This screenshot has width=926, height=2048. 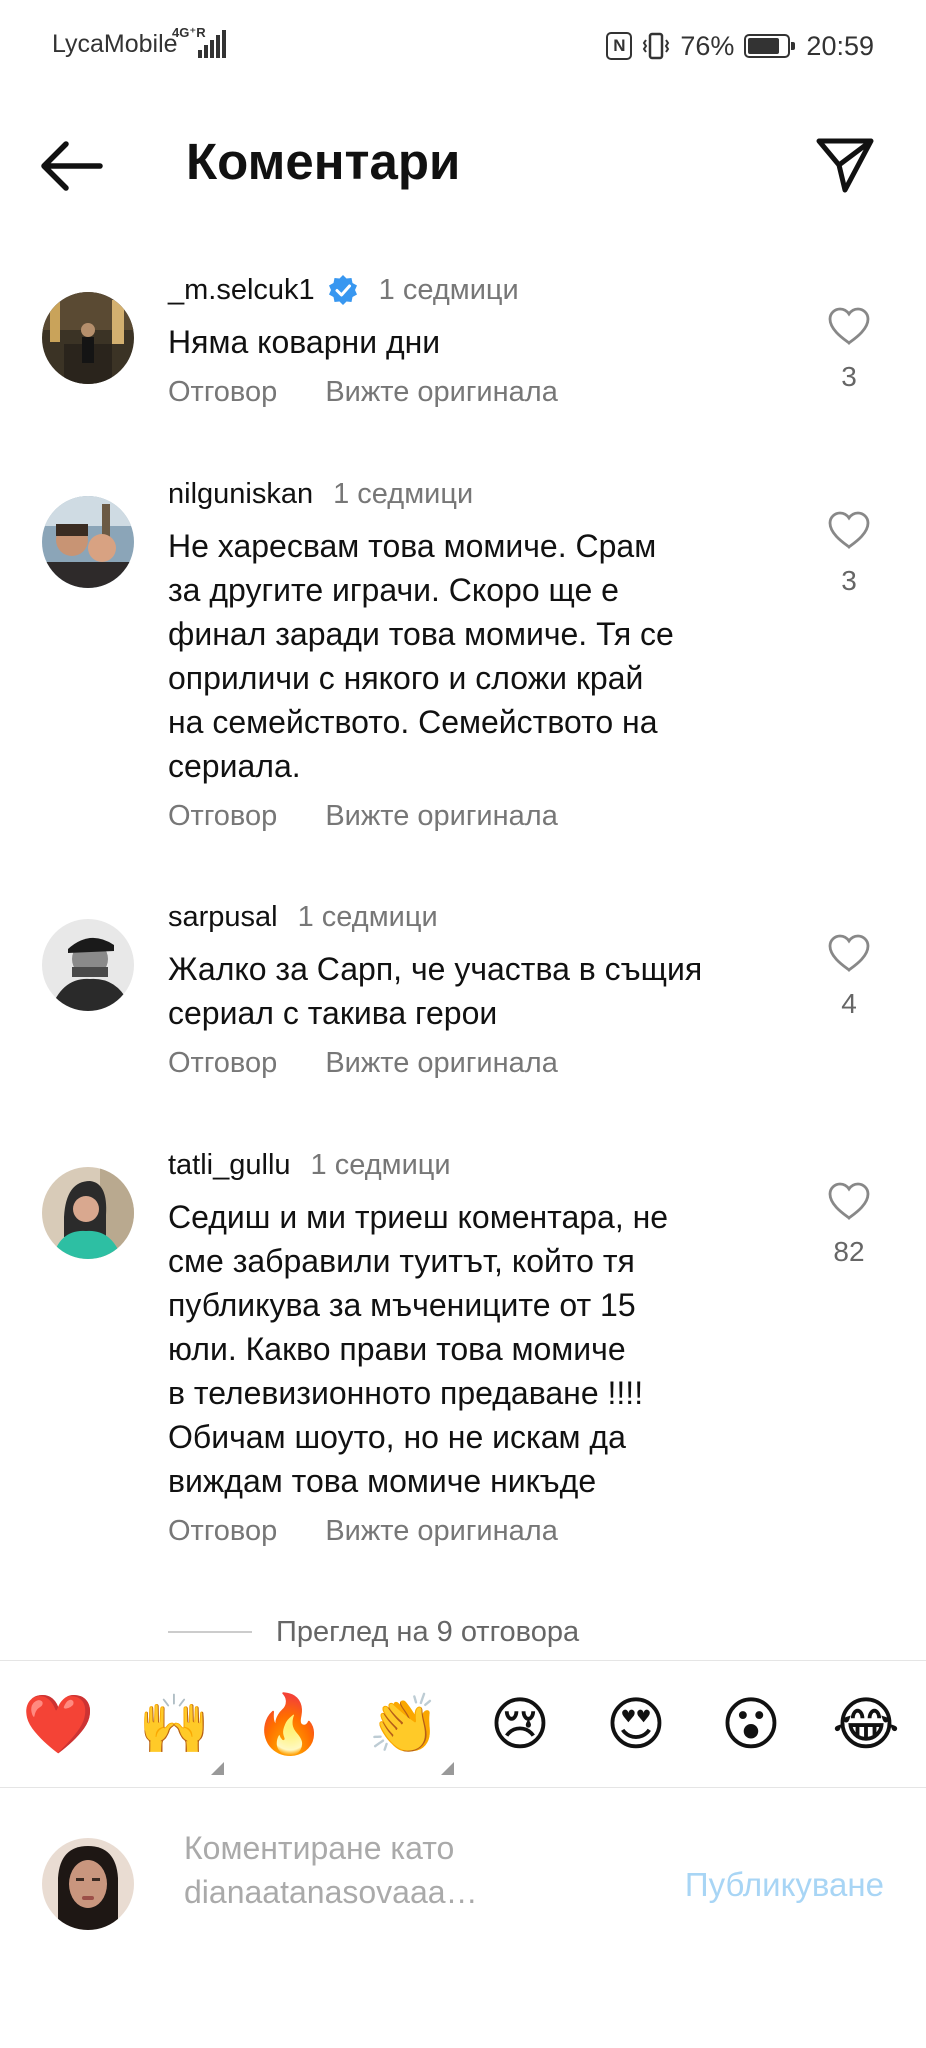 What do you see at coordinates (751, 1725) in the screenshot?
I see `surprised-face-emoji-icon: 😮` at bounding box center [751, 1725].